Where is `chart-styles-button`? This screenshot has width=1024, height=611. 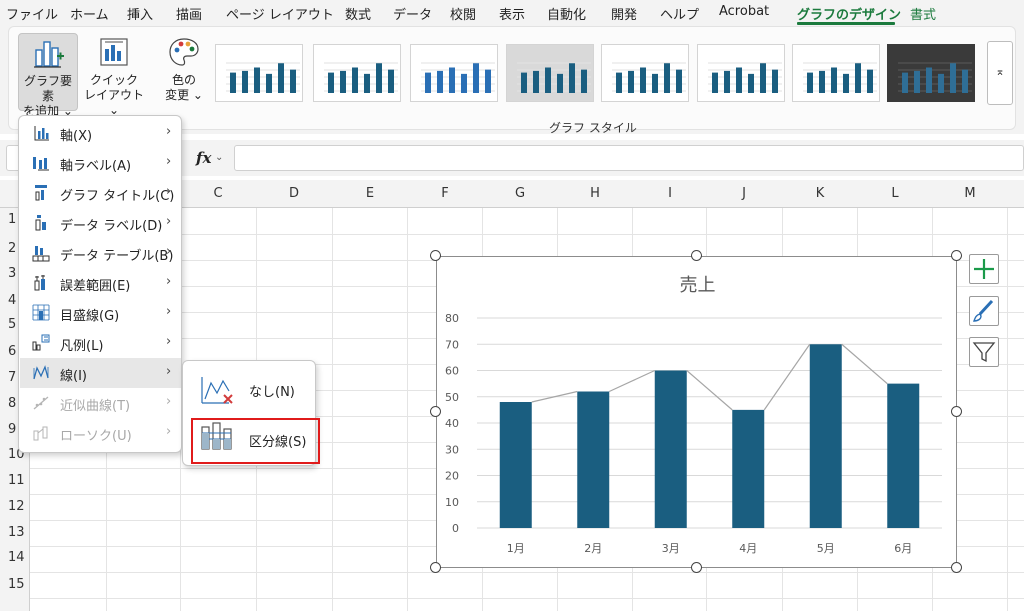 chart-styles-button is located at coordinates (984, 311).